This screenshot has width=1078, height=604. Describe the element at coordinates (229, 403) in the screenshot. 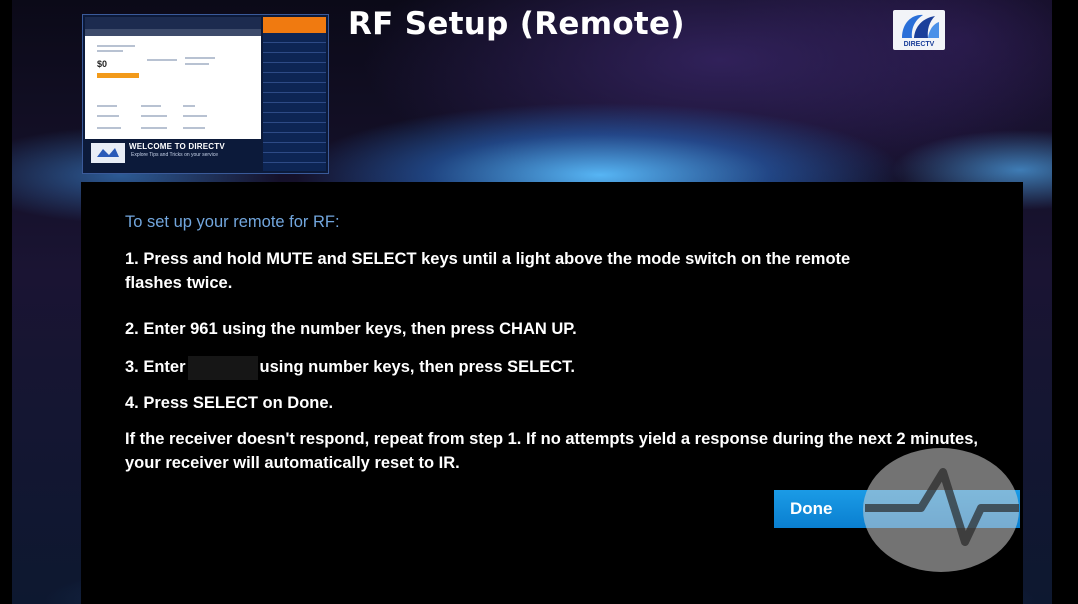

I see `step-4-text: 4. Press SELECT on Done.` at that location.